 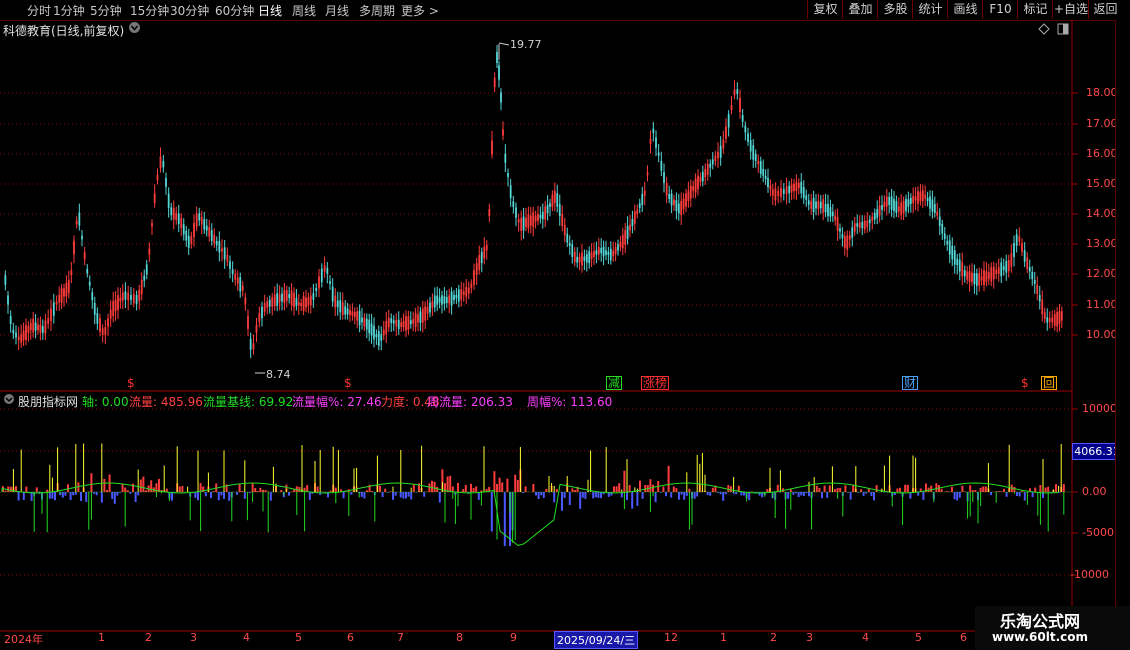 What do you see at coordinates (526, 44) in the screenshot?
I see `high-price-label: 19.77` at bounding box center [526, 44].